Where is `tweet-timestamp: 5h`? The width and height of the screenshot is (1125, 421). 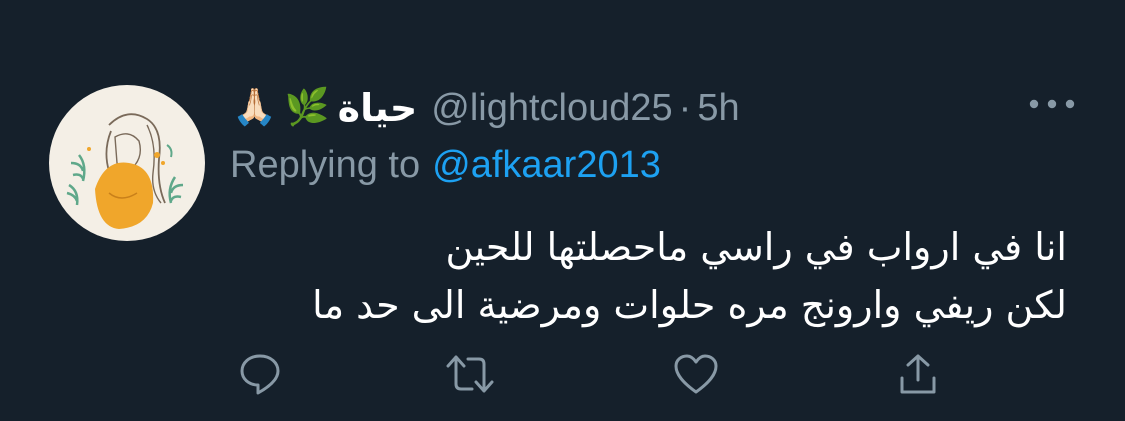 tweet-timestamp: 5h is located at coordinates (718, 108).